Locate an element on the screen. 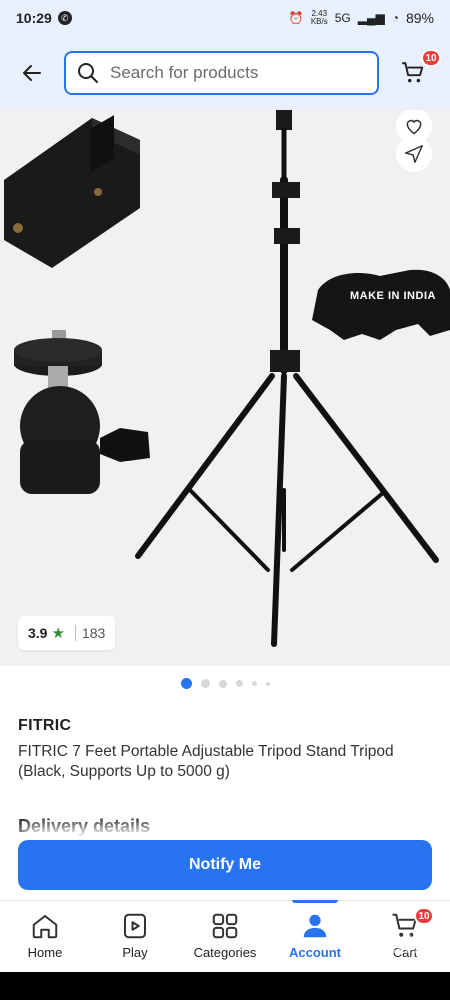  search-icon is located at coordinates (88, 73).